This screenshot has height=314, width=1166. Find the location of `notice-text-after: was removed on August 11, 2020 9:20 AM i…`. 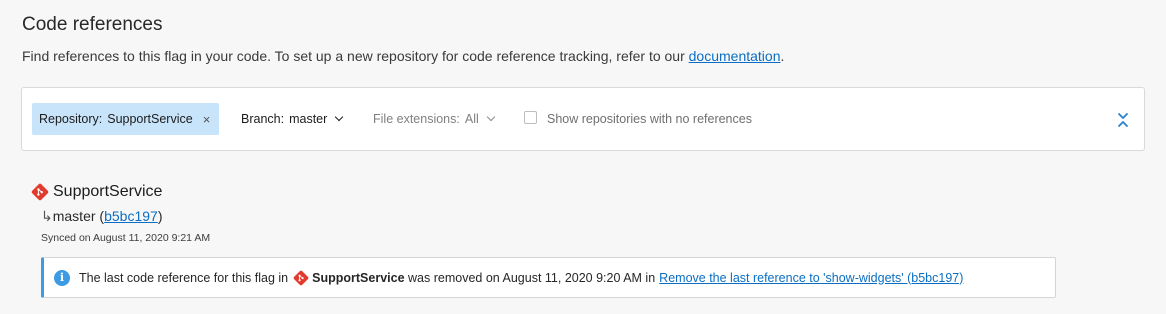

notice-text-after: was removed on August 11, 2020 9:20 AM i… is located at coordinates (532, 277).